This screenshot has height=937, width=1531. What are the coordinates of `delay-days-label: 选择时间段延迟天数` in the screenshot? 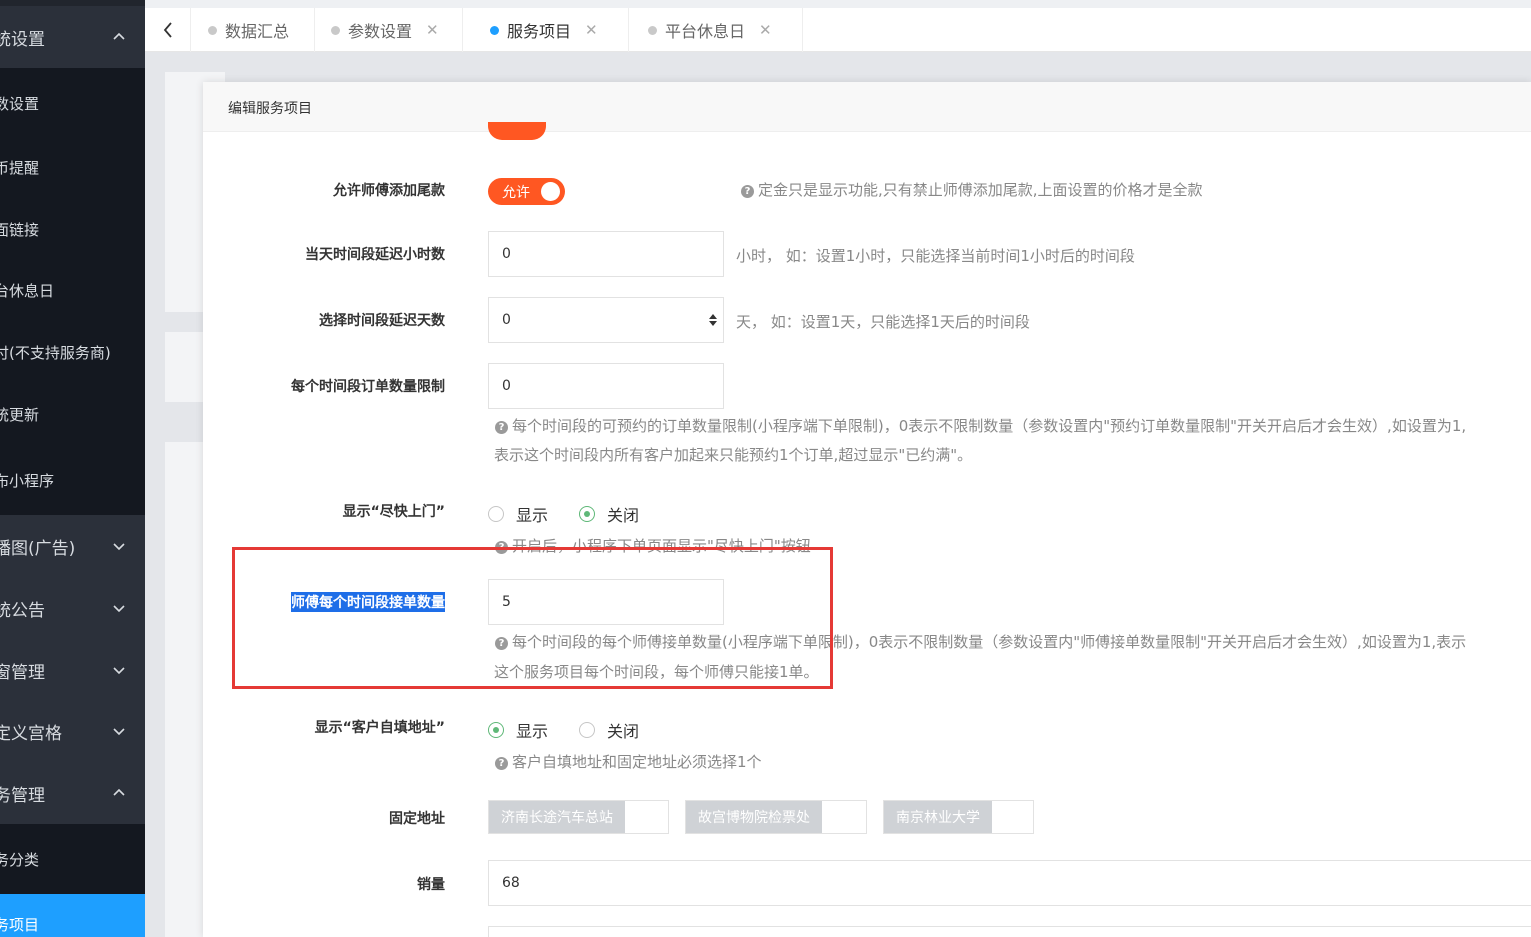 It's located at (382, 321).